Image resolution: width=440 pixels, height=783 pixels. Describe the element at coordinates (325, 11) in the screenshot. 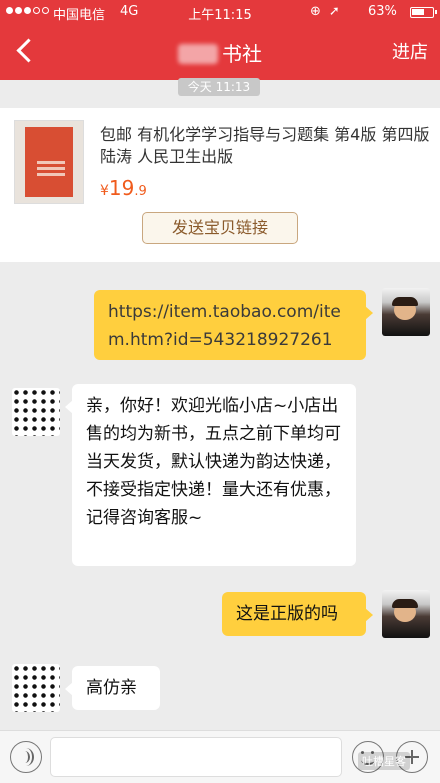

I see `status-icons: ⊕ ➚` at that location.